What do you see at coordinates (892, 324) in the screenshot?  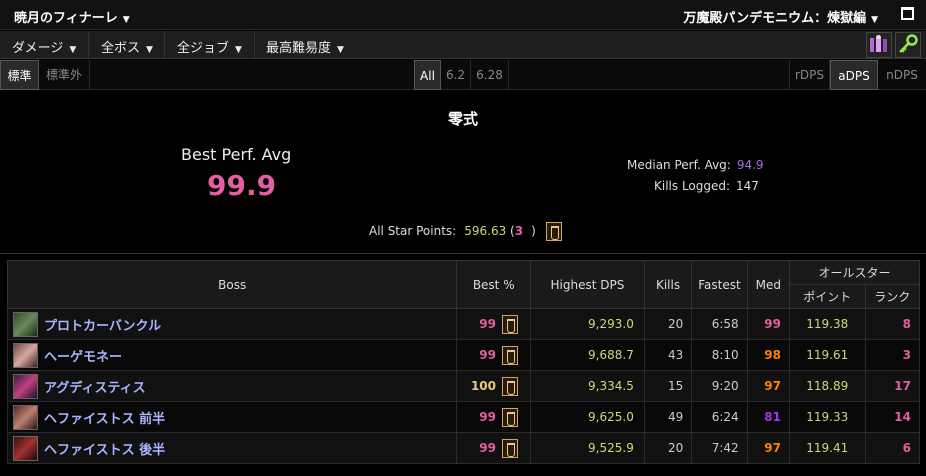 I see `rank-value: 8` at bounding box center [892, 324].